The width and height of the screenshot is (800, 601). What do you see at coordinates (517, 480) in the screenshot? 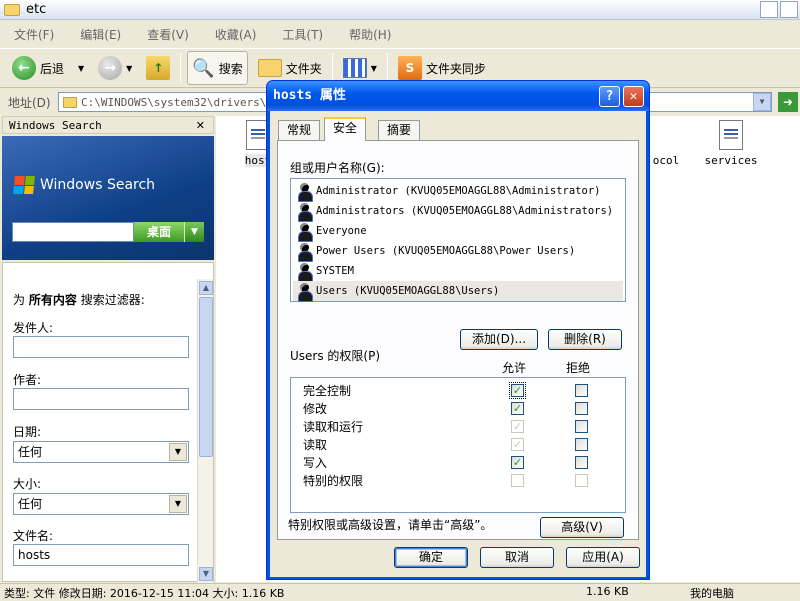
I see `allow-checkbox` at bounding box center [517, 480].